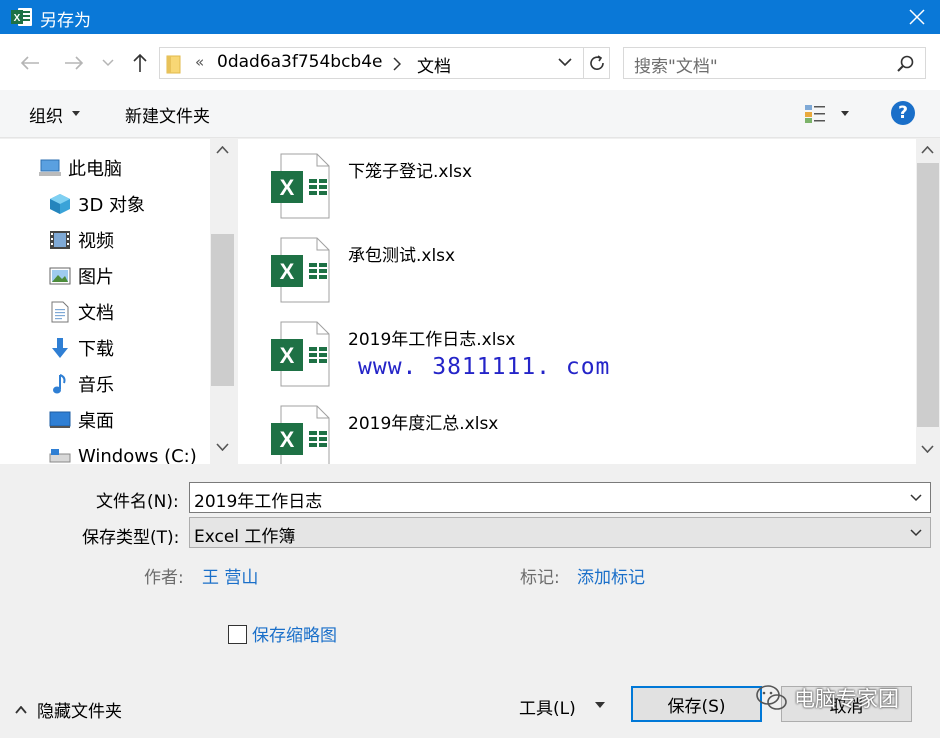 This screenshot has width=940, height=738. I want to click on refresh-button, so click(596, 63).